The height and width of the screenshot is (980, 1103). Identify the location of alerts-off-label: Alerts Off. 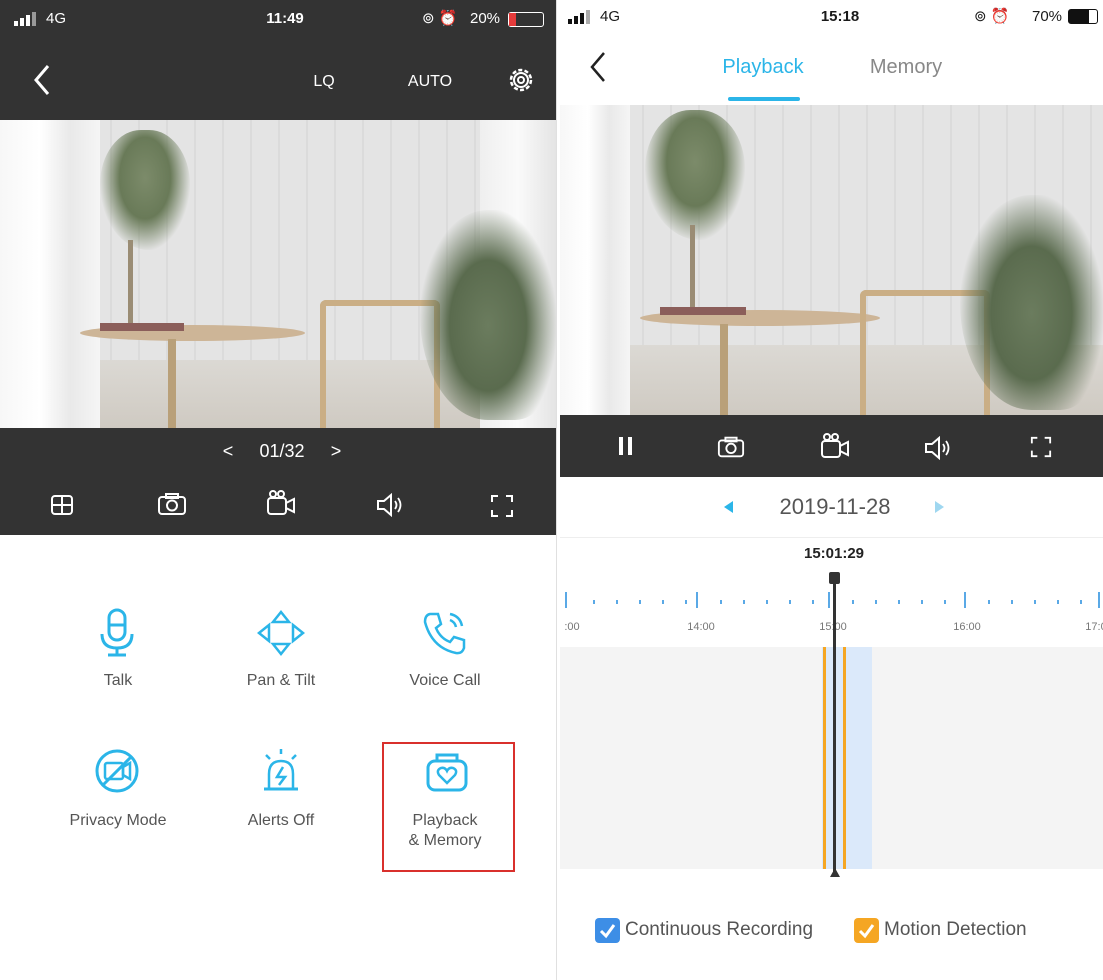
(281, 821).